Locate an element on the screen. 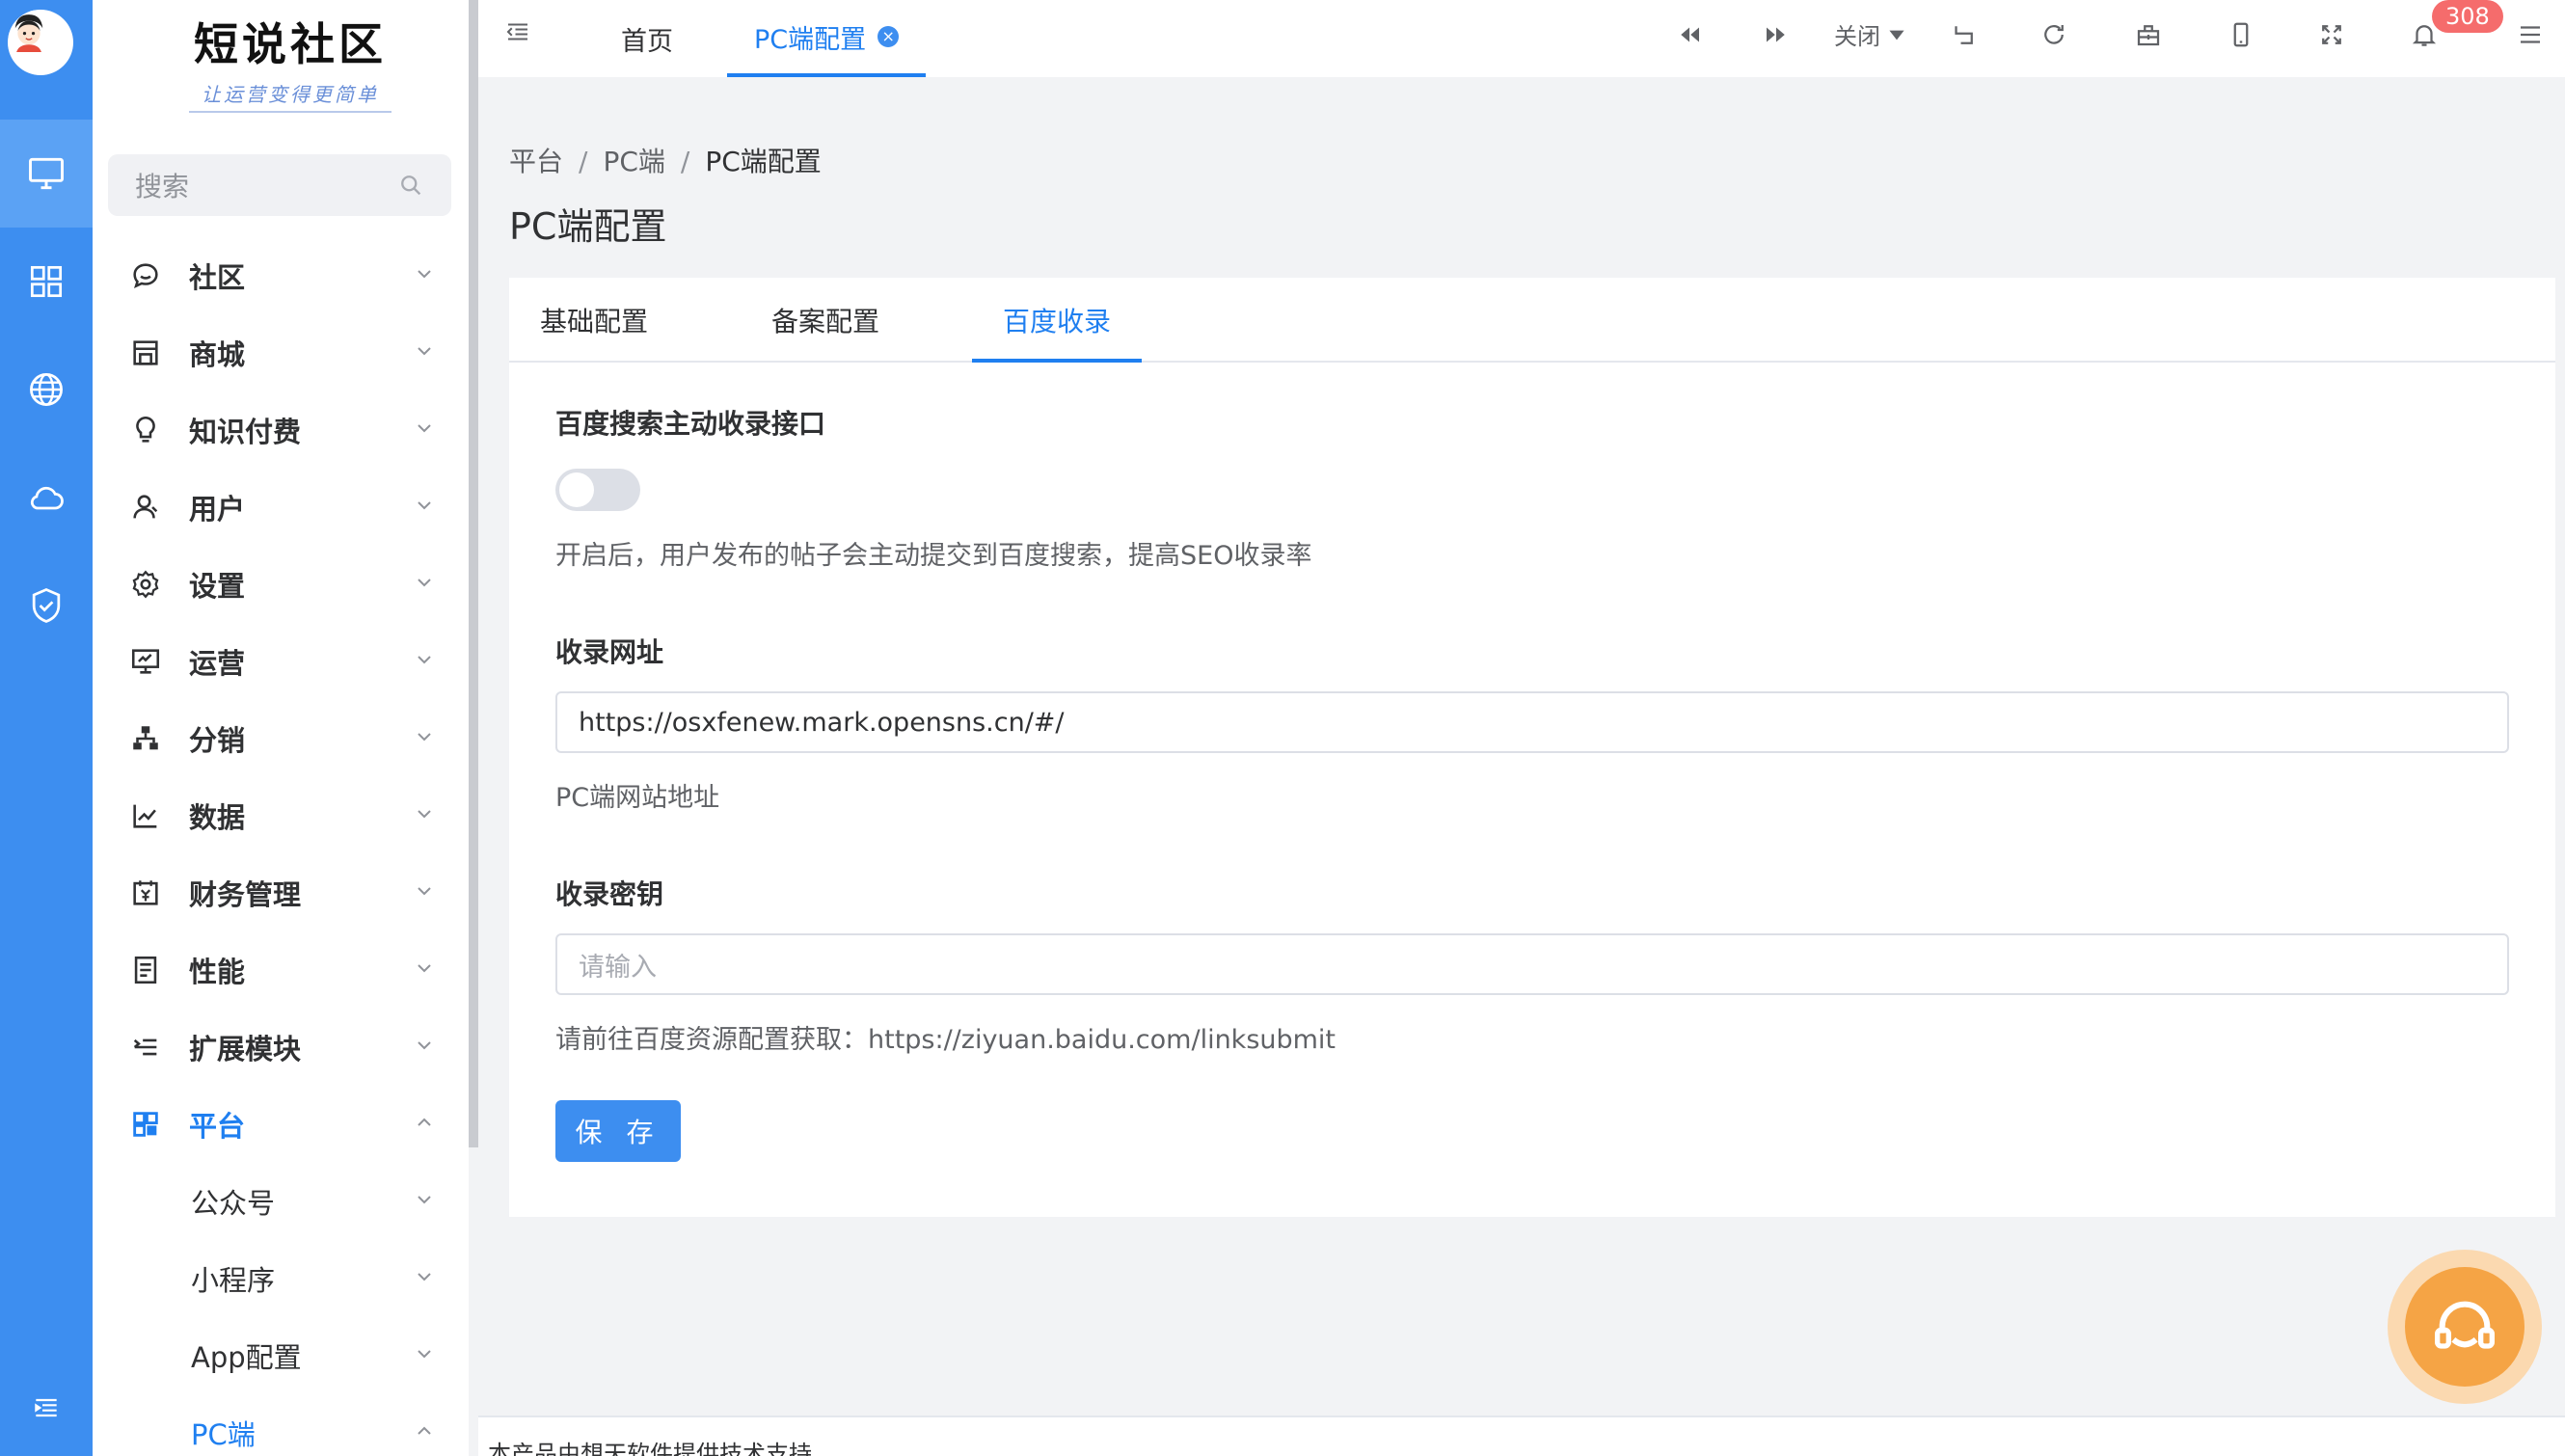  line-chart-icon is located at coordinates (146, 815).